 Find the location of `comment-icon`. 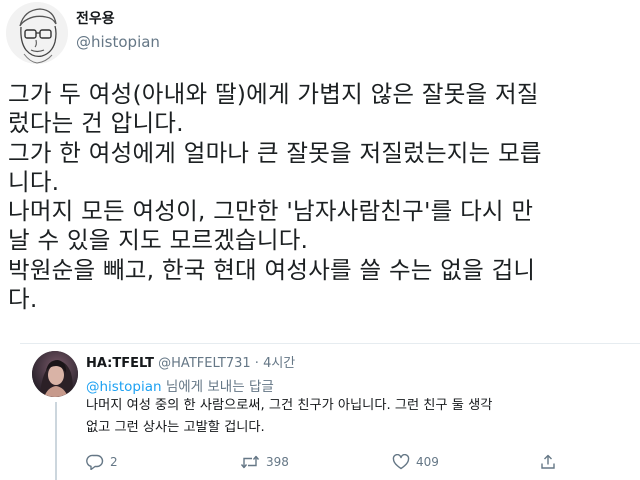

comment-icon is located at coordinates (95, 462).